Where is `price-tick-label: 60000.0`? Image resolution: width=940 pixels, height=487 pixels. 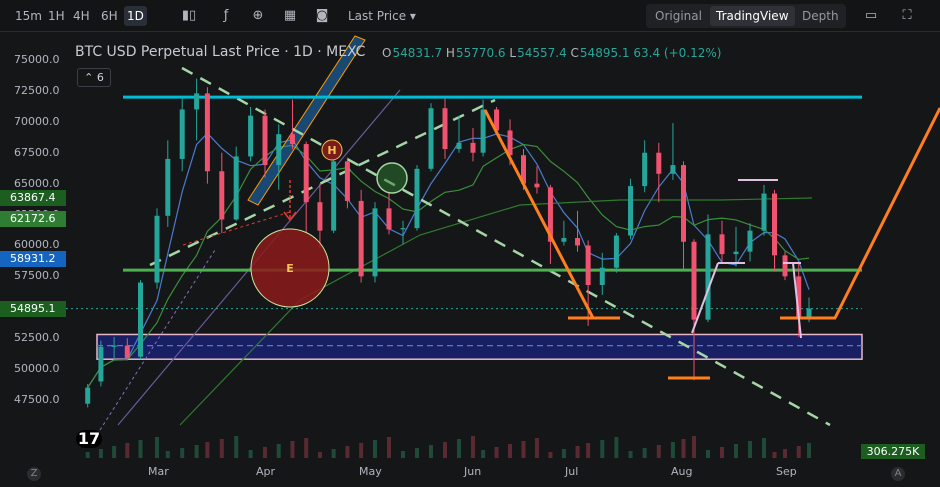 price-tick-label: 60000.0 is located at coordinates (37, 245).